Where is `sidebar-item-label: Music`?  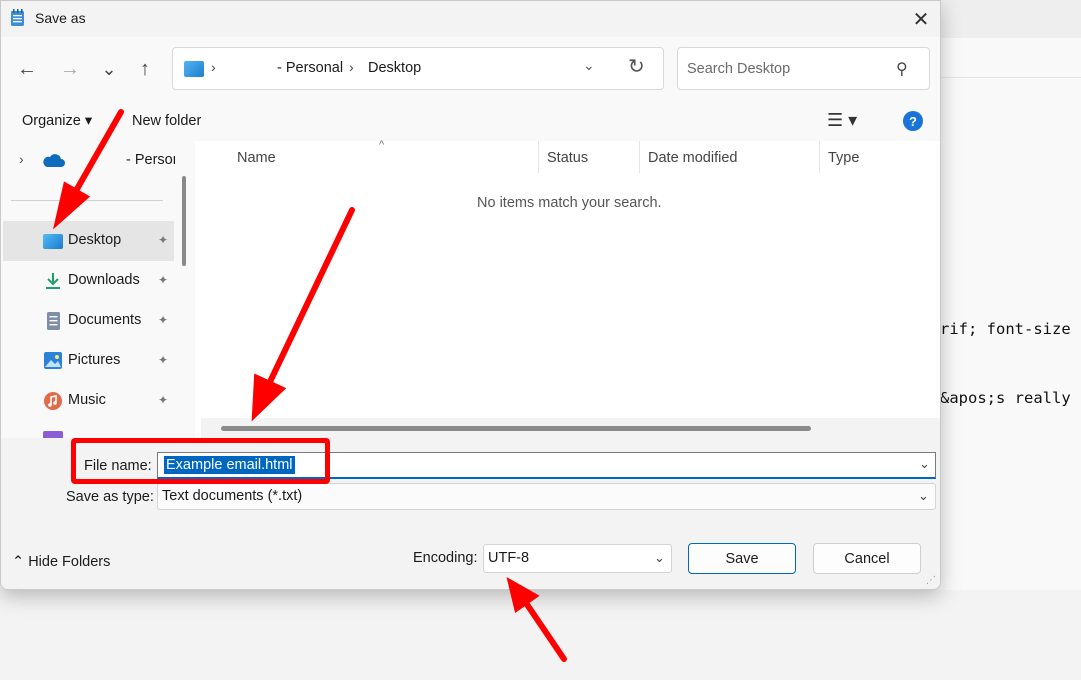
sidebar-item-label: Music is located at coordinates (87, 400).